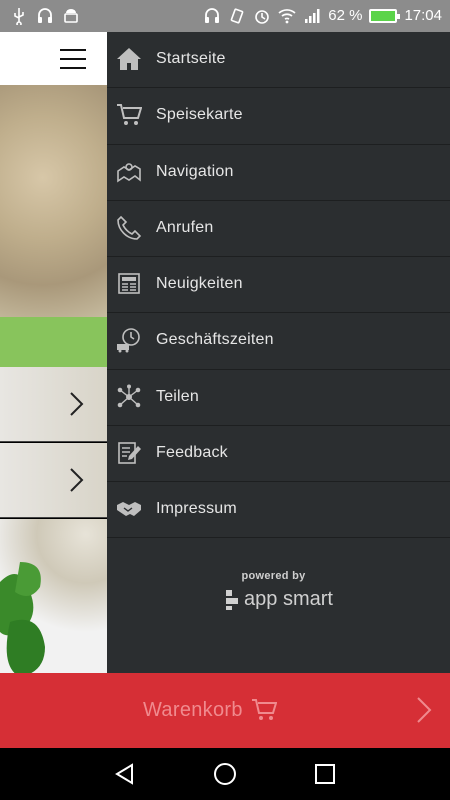 Image resolution: width=450 pixels, height=800 pixels. What do you see at coordinates (273, 576) in the screenshot?
I see `powered-by-text: powered by` at bounding box center [273, 576].